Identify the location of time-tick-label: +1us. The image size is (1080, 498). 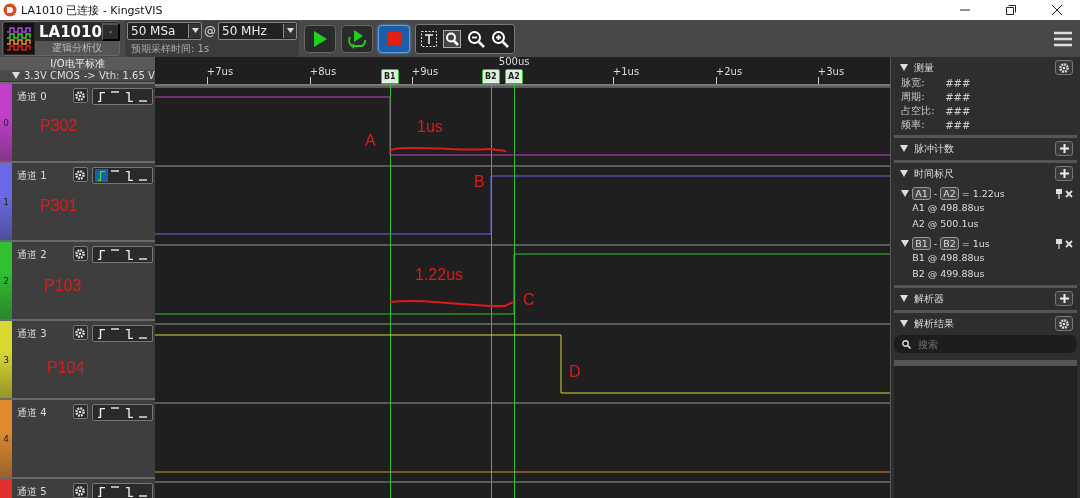
(626, 71).